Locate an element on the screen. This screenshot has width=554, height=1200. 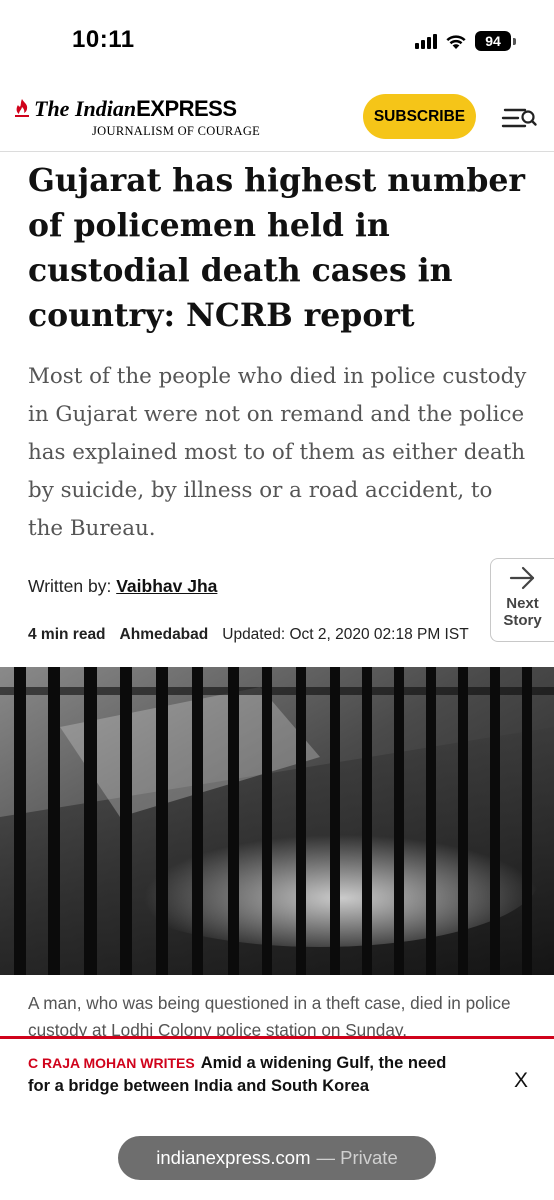
next-story-button: Next Story is located at coordinates (522, 600).